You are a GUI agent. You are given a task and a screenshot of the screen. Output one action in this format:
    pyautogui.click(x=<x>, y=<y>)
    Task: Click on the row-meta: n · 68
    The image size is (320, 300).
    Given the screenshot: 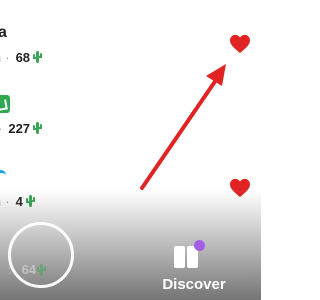 What is the action you would take?
    pyautogui.click(x=21, y=57)
    